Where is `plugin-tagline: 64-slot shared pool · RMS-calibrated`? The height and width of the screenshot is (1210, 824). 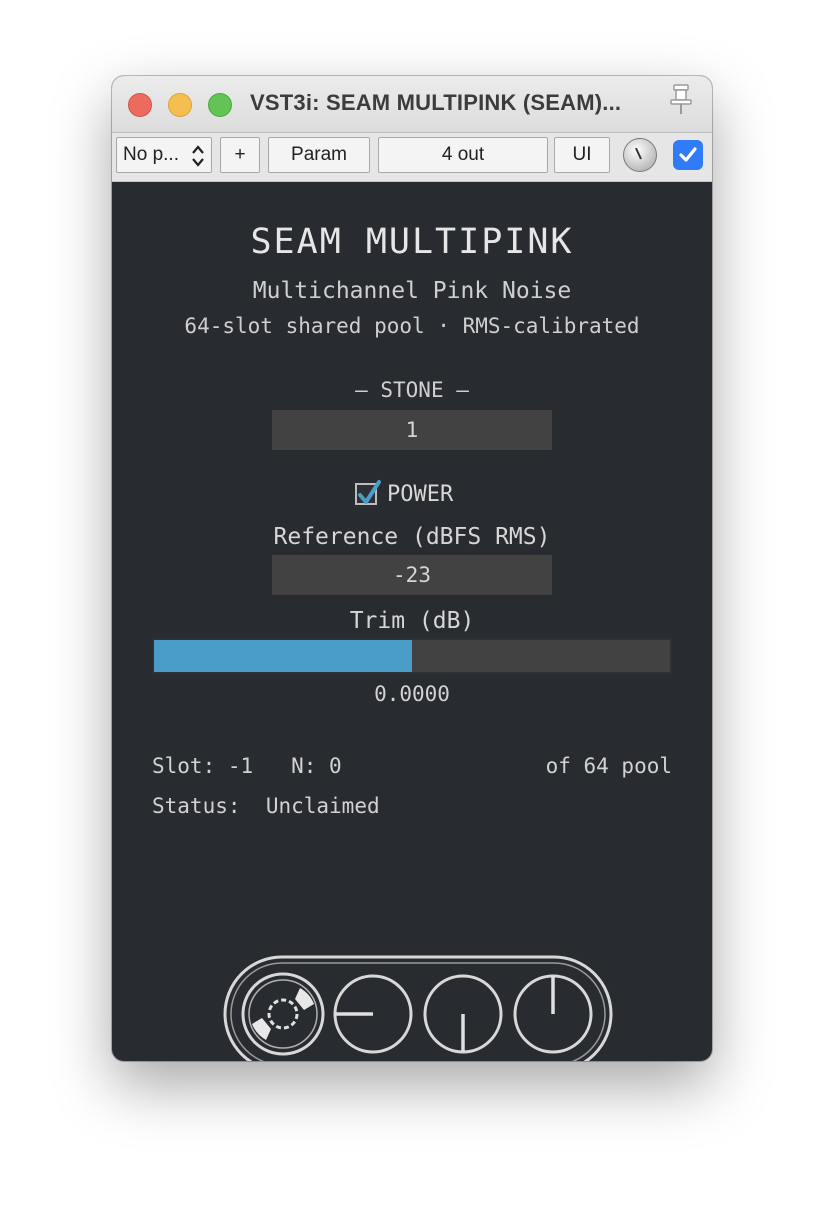
plugin-tagline: 64-slot shared pool · RMS-calibrated is located at coordinates (412, 326).